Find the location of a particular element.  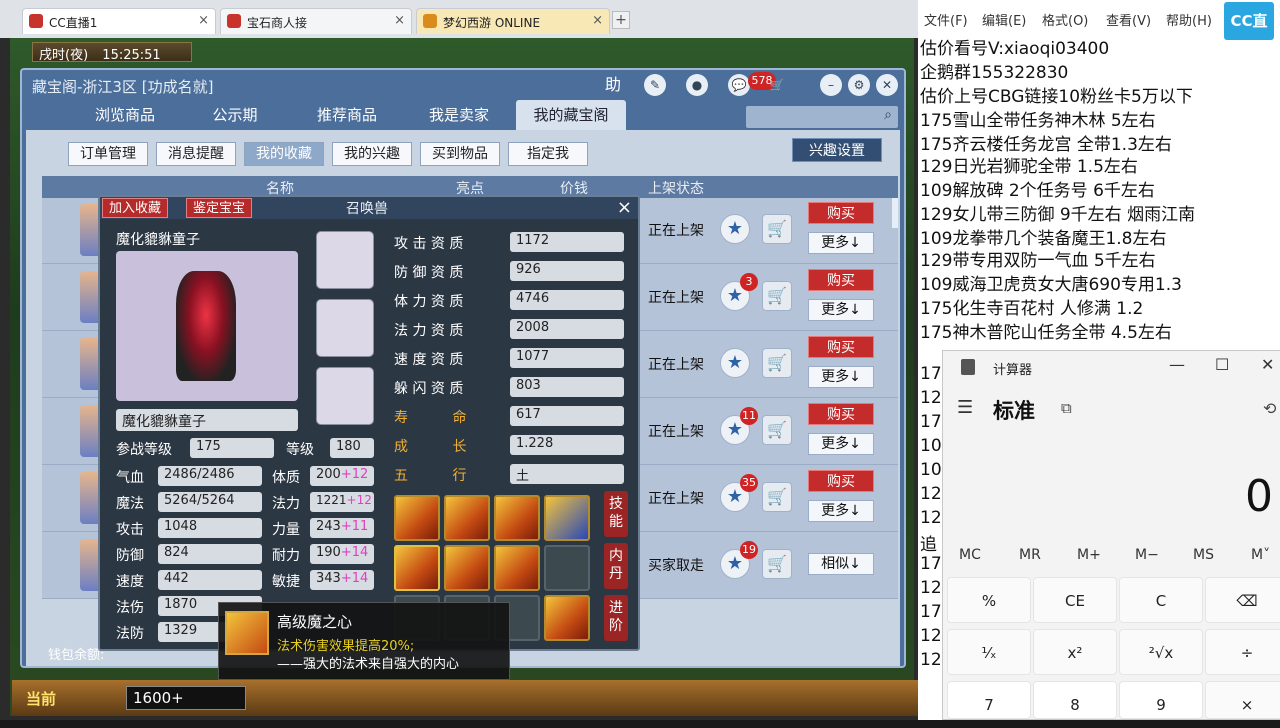

search-input: ⌕ is located at coordinates (822, 117).